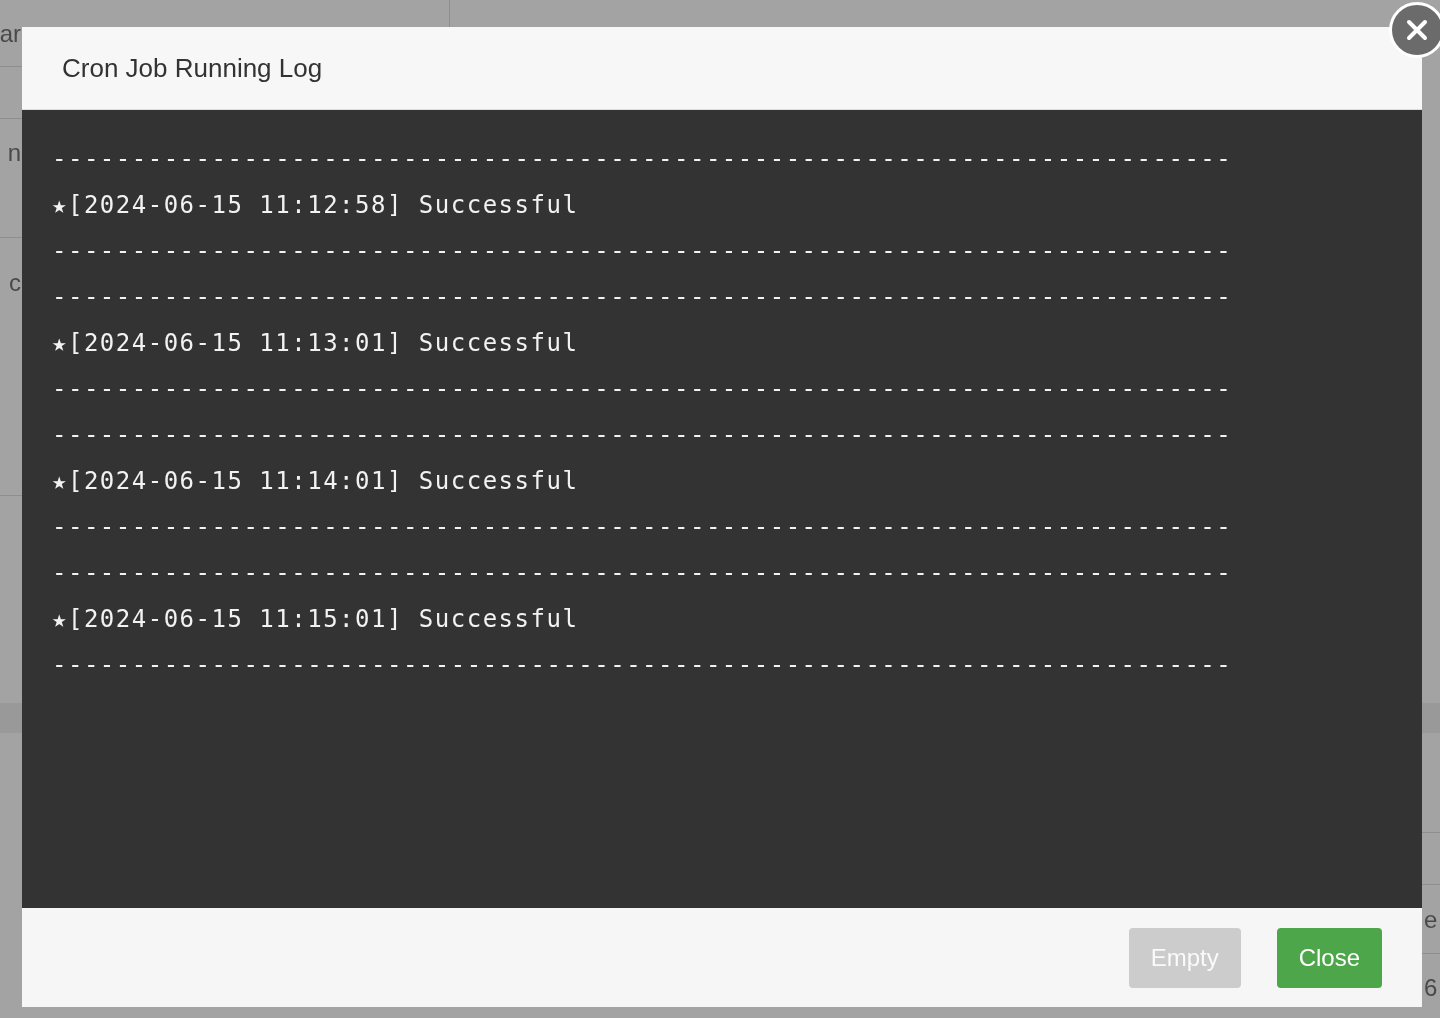 The width and height of the screenshot is (1440, 1018). I want to click on modal-title: Cron Job Running Log, so click(192, 68).